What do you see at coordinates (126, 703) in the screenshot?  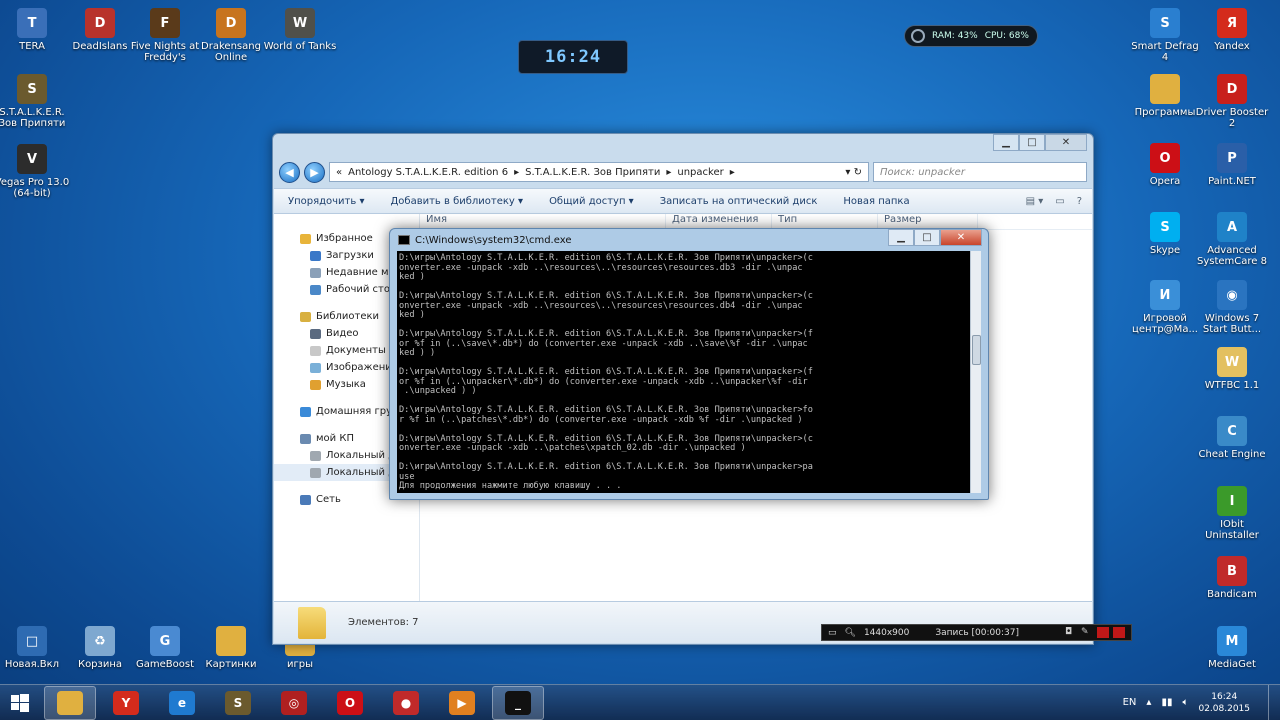 I see `taskbar-item-yandex-browser: Y` at bounding box center [126, 703].